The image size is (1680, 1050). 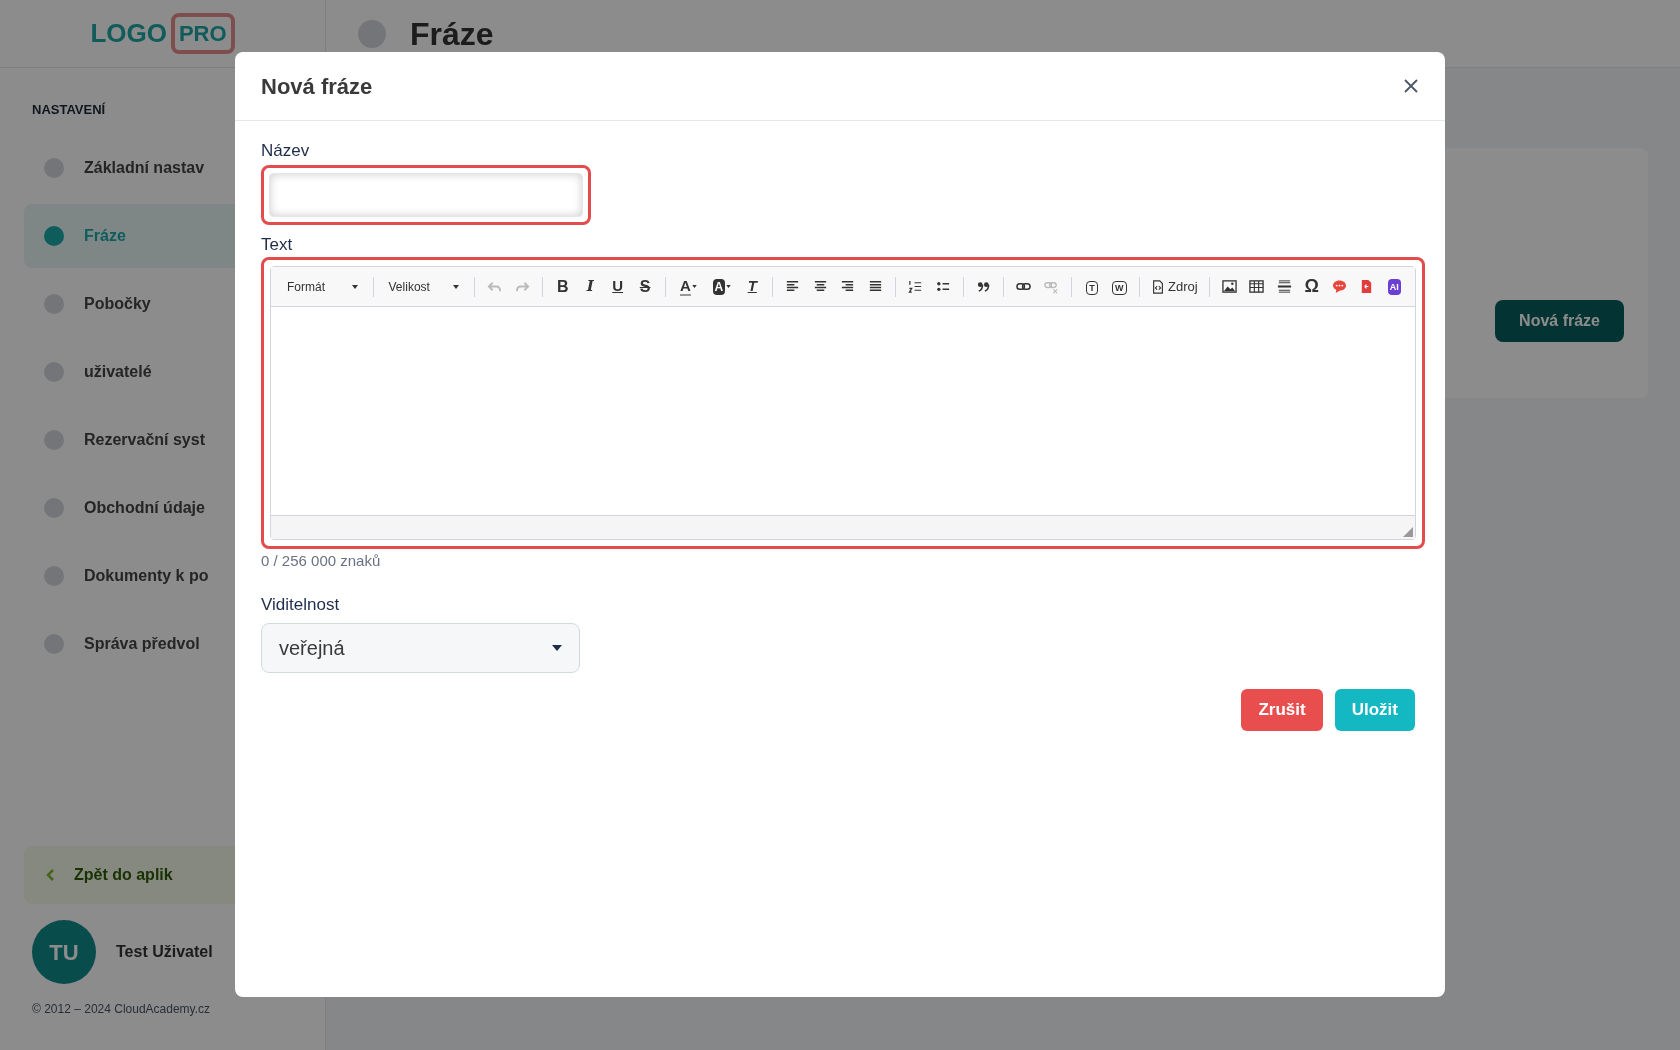 I want to click on modal-title: Nová fráze, so click(x=317, y=86).